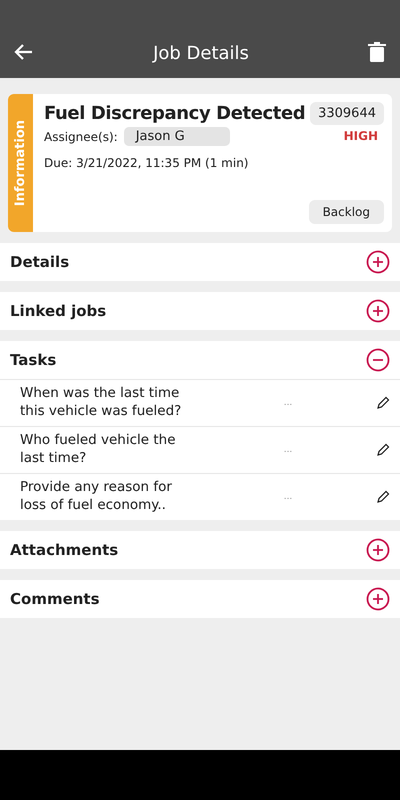 This screenshot has height=800, width=400. Describe the element at coordinates (64, 550) in the screenshot. I see `section-title: Attachments` at that location.